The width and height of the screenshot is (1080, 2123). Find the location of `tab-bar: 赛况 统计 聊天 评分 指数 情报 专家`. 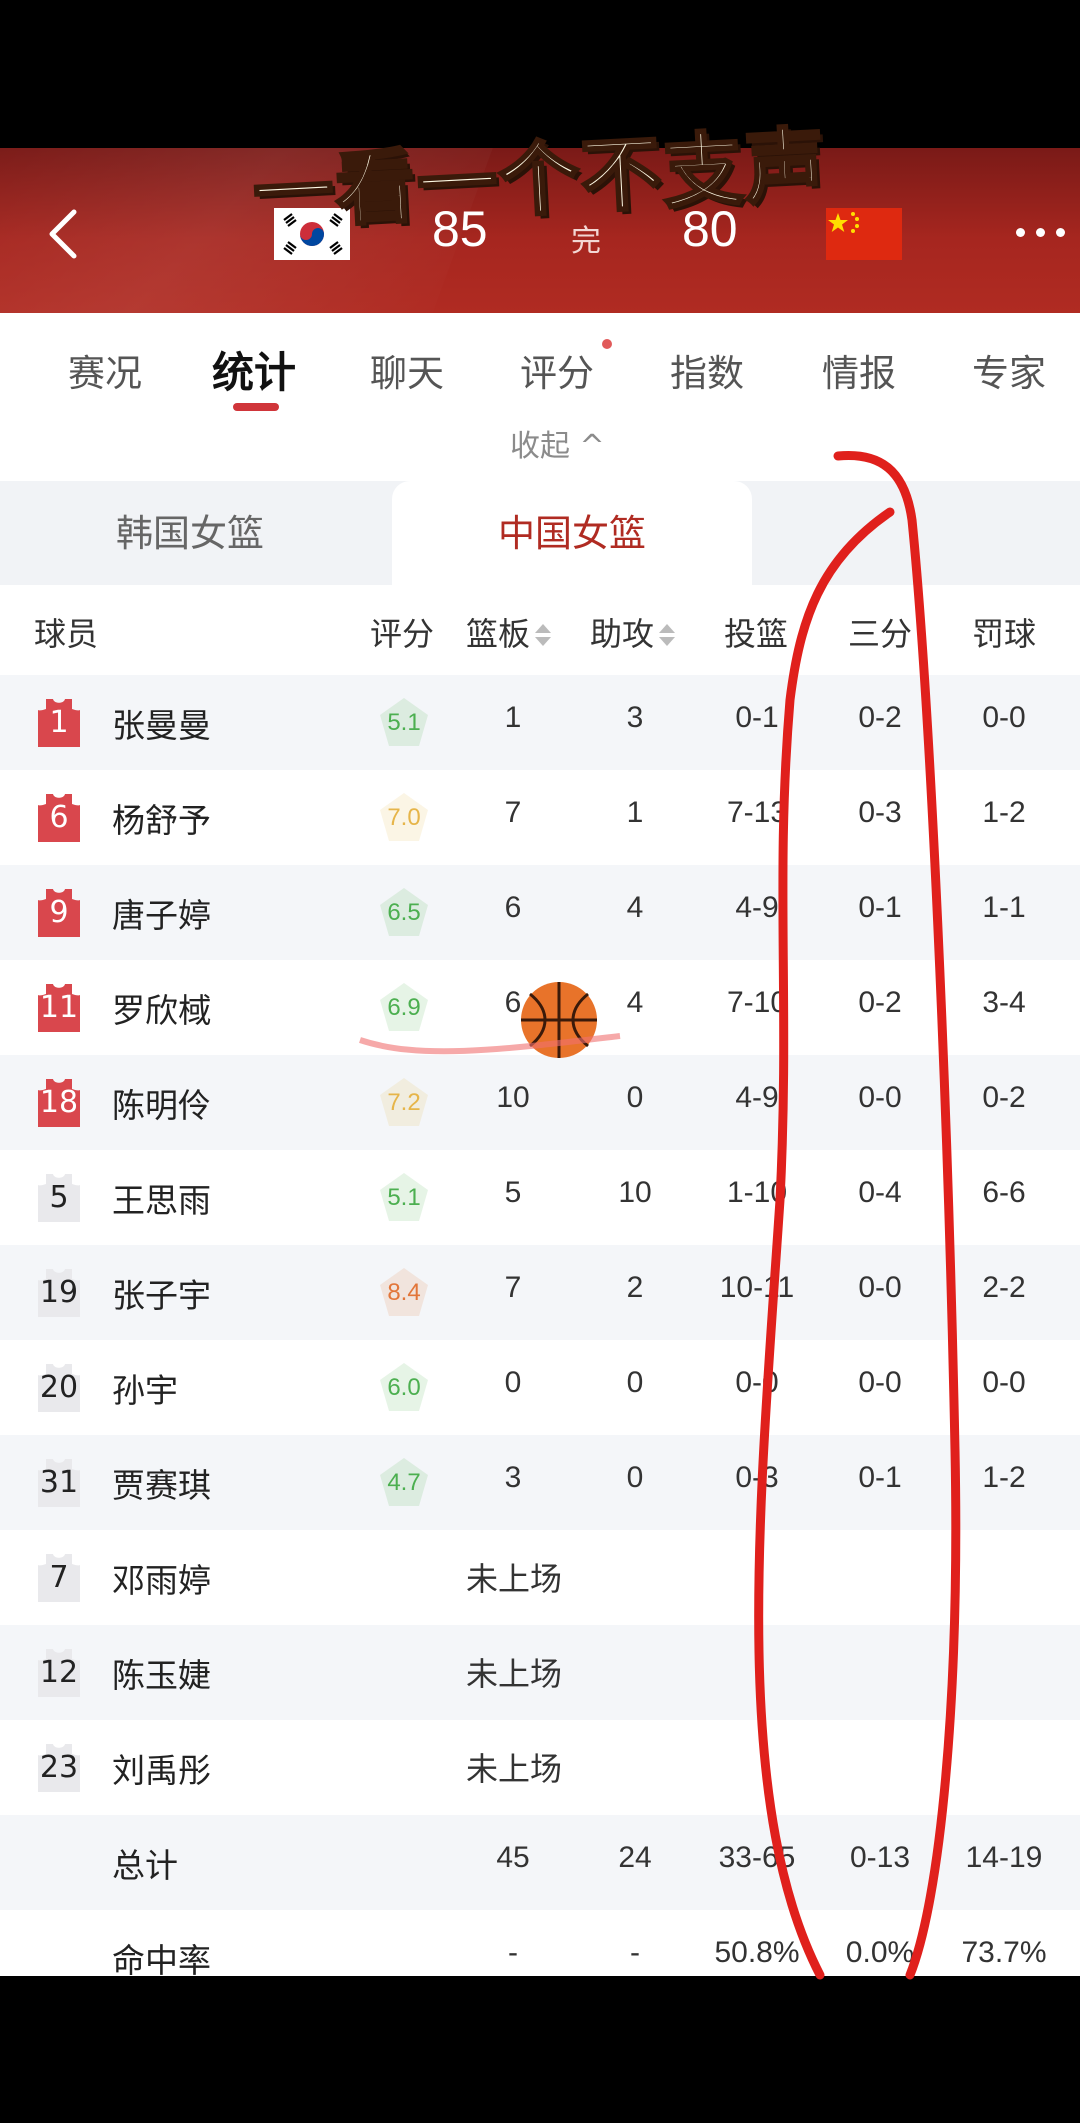

tab-bar: 赛况 统计 聊天 评分 指数 情报 专家 is located at coordinates (540, 368).